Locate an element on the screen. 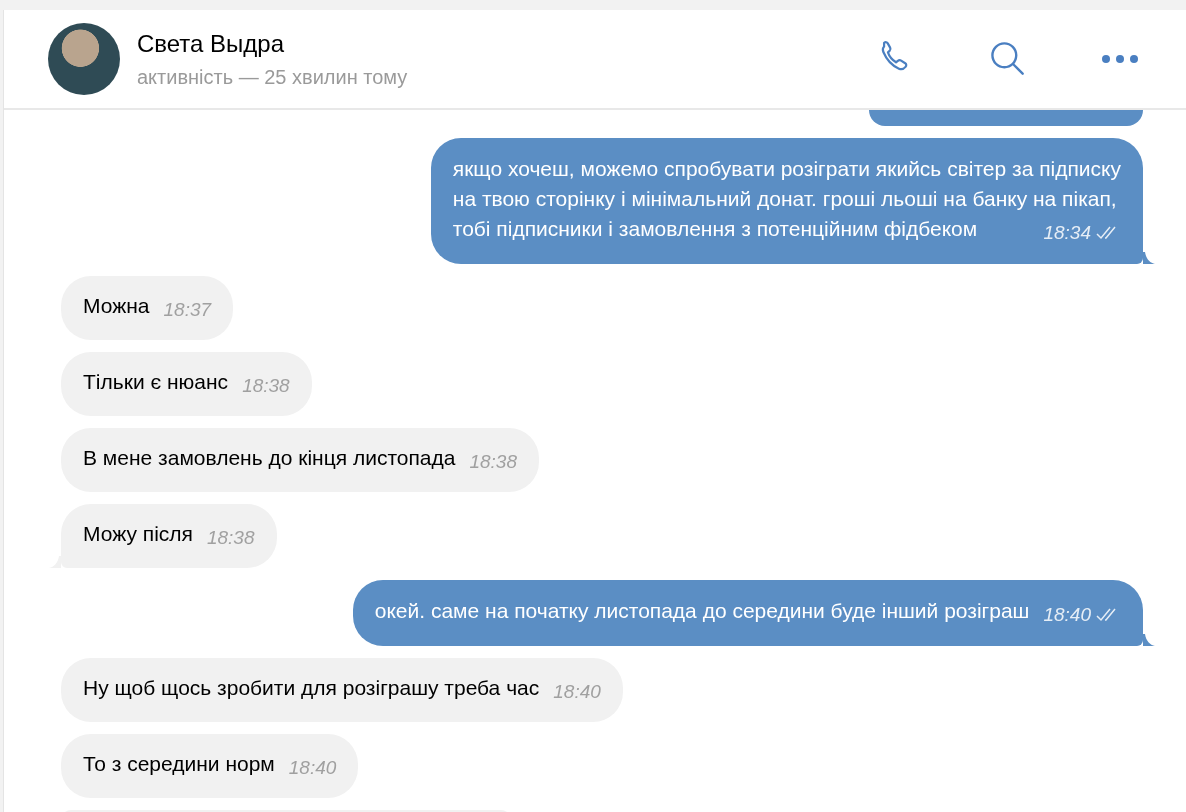 The height and width of the screenshot is (812, 1186). incoming-message: Можна 18:37 is located at coordinates (147, 308).